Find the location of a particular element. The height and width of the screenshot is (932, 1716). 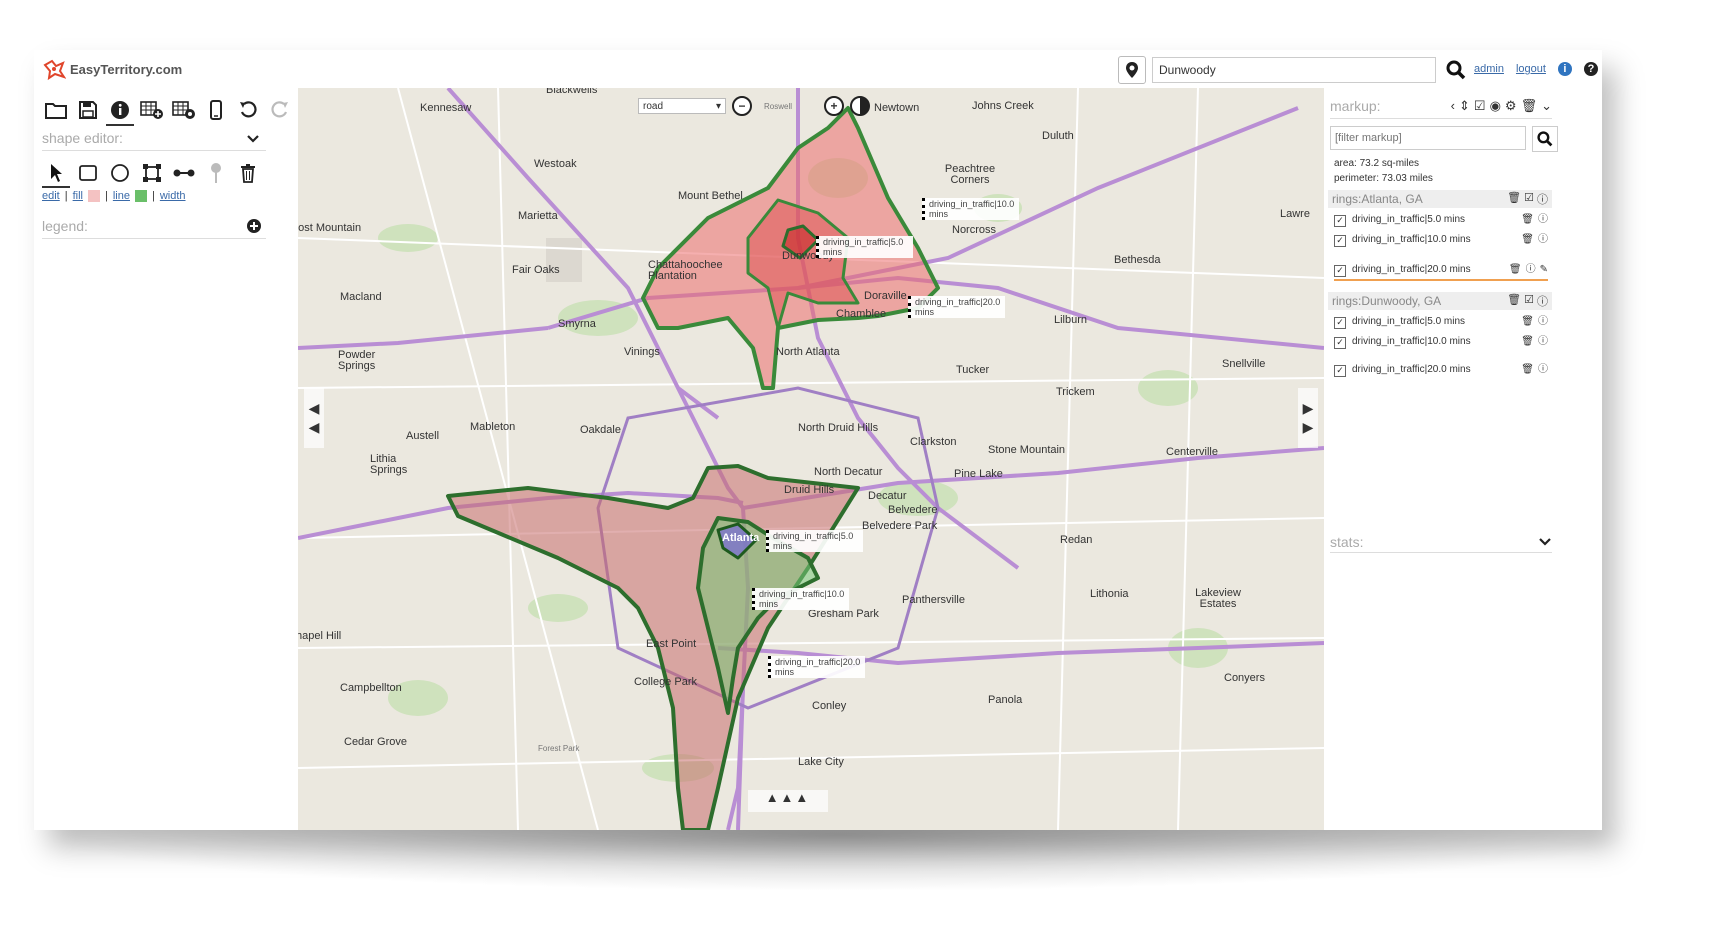

logo: EasyTerritory.com is located at coordinates (112, 69).